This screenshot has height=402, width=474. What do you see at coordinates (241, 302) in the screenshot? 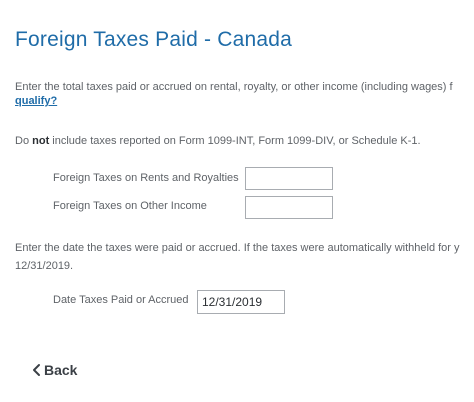
I see `date-paid-input` at bounding box center [241, 302].